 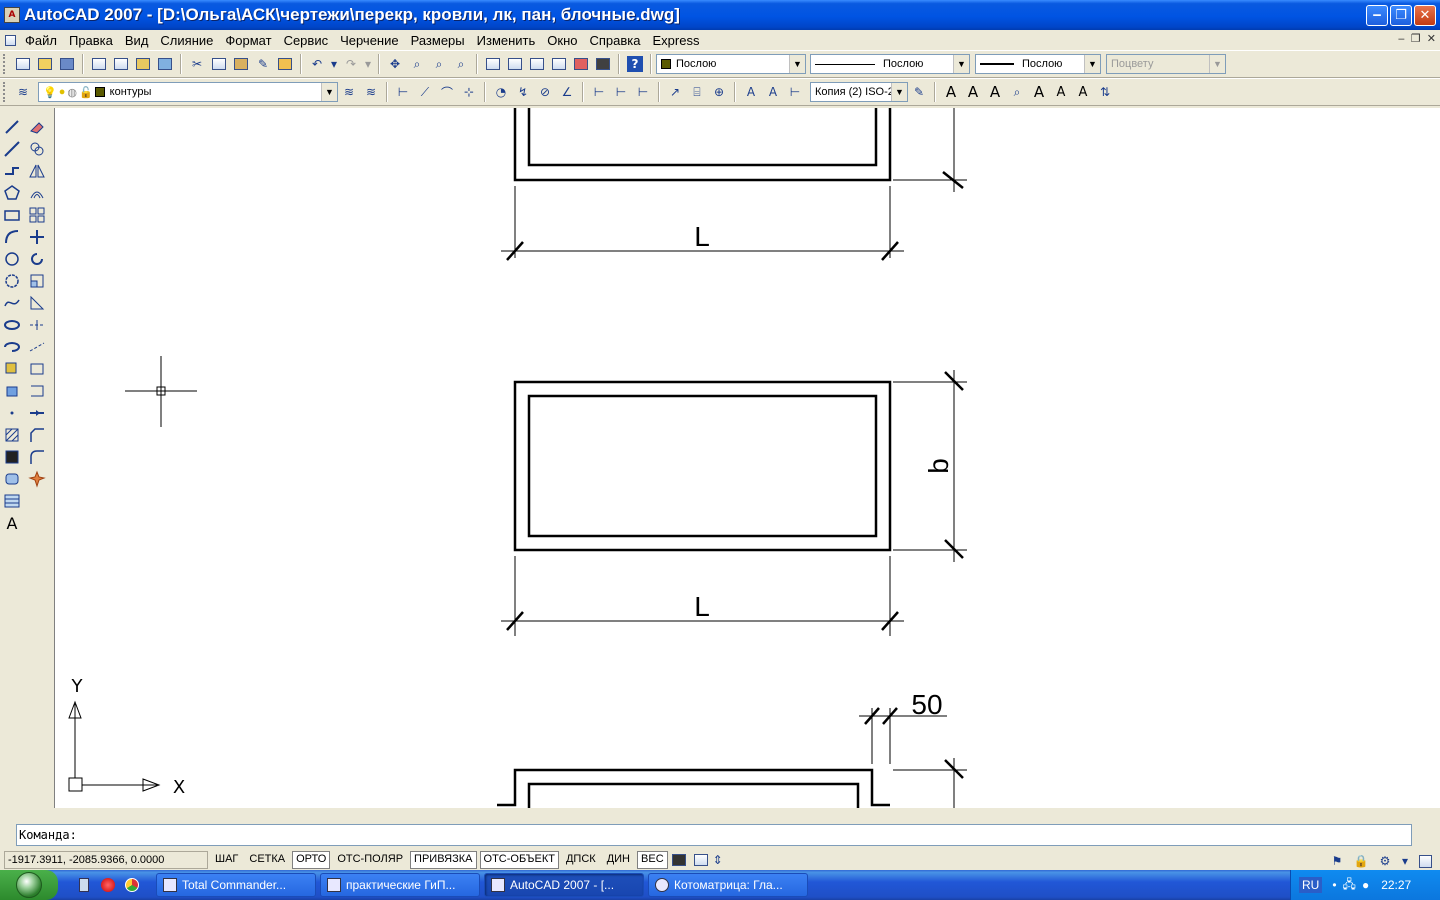 I want to click on move-icon, so click(x=37, y=237).